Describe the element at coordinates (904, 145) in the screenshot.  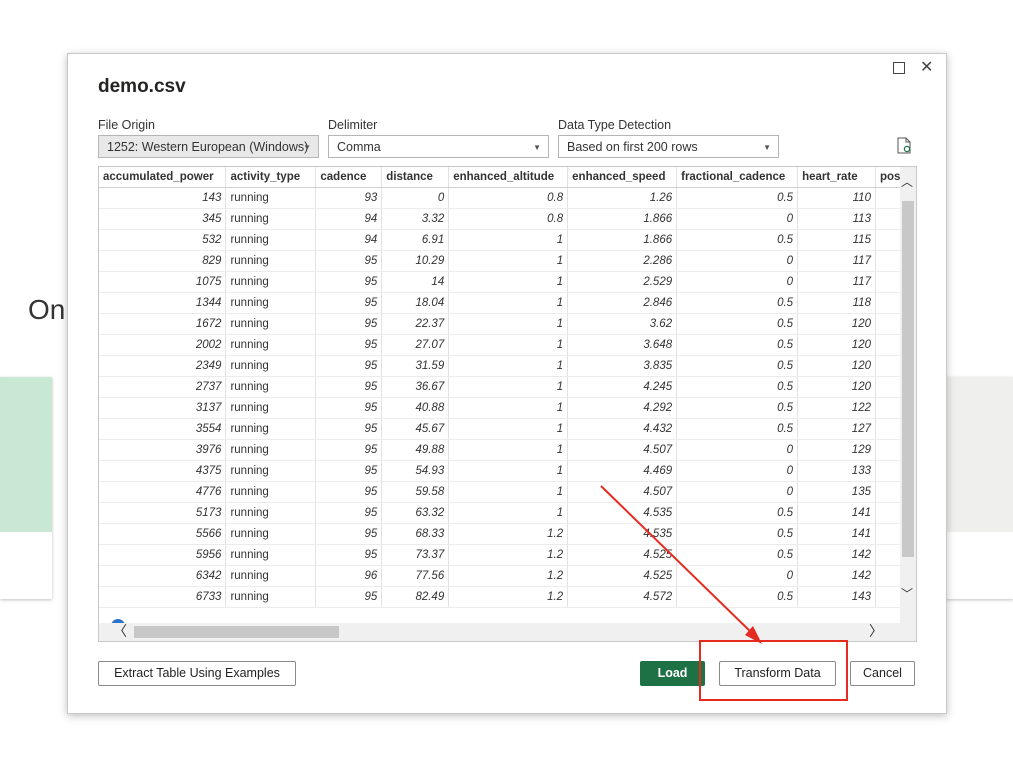
I see `refresh-document-icon` at that location.